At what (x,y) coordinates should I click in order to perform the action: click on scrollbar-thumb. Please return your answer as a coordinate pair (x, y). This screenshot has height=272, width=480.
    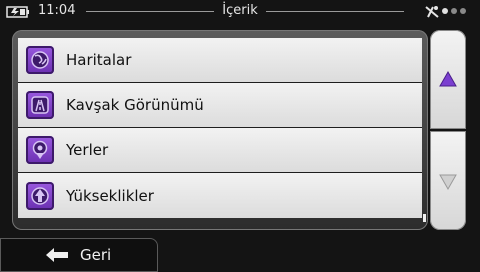
    Looking at the image, I should click on (424, 218).